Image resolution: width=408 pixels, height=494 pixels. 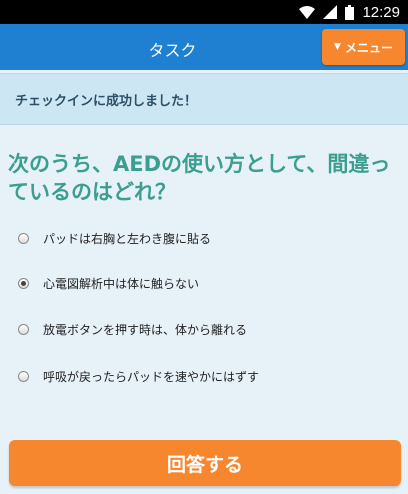 I want to click on answer-option: 放電ボタンを押す時は、体から離れる, so click(x=132, y=329).